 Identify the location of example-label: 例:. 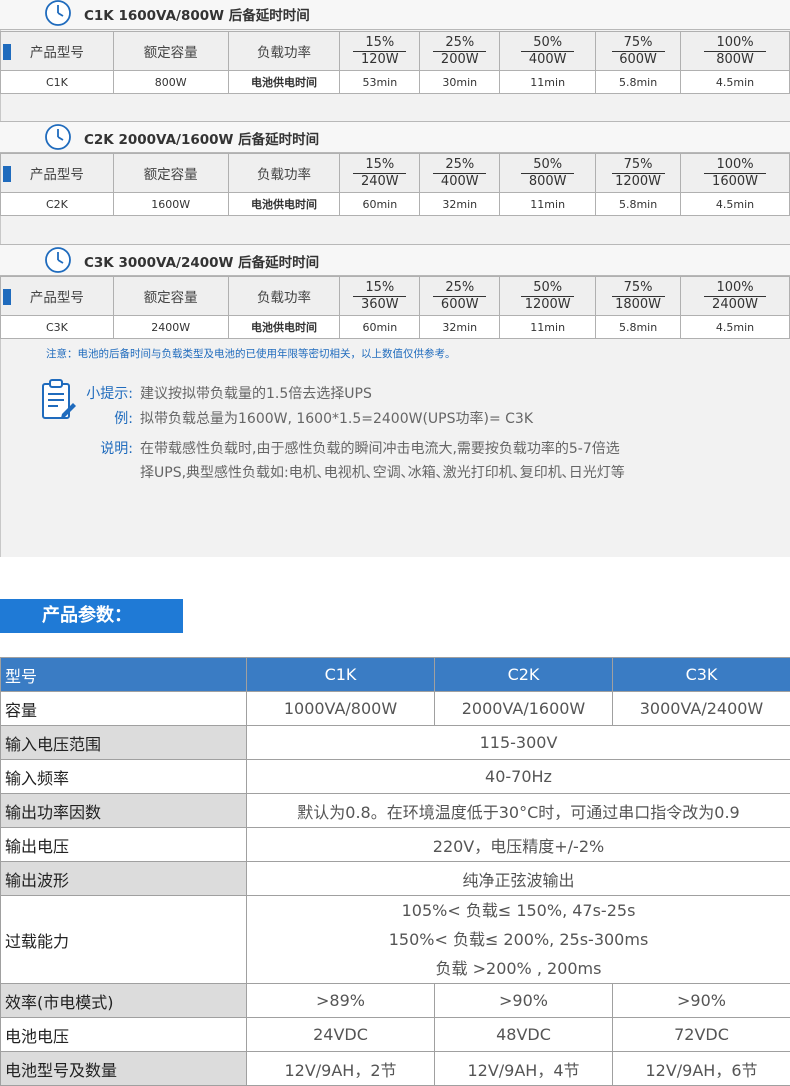
(96, 418).